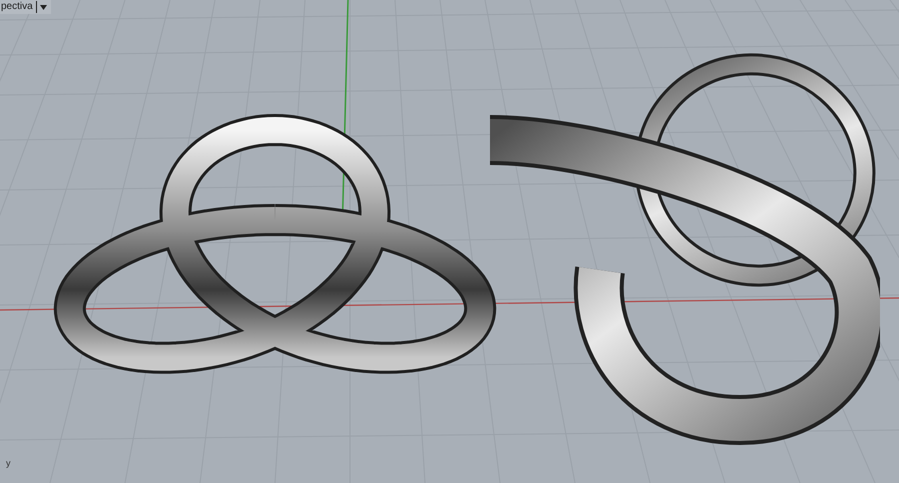 This screenshot has width=899, height=483. I want to click on axis-label: y, so click(8, 463).